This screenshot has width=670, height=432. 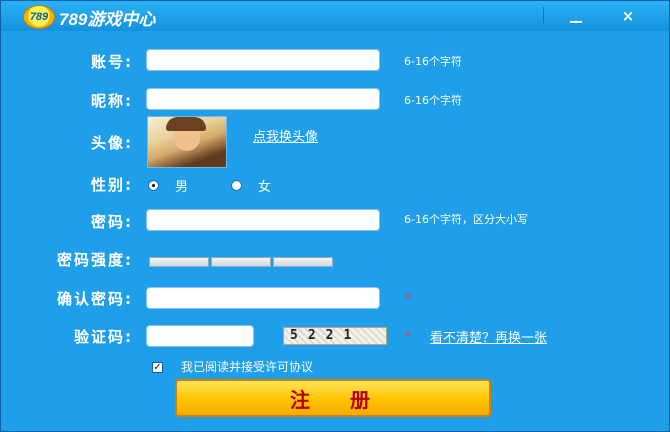 What do you see at coordinates (335, 16) in the screenshot?
I see `title-bar: 789 789游戏中心 ×` at bounding box center [335, 16].